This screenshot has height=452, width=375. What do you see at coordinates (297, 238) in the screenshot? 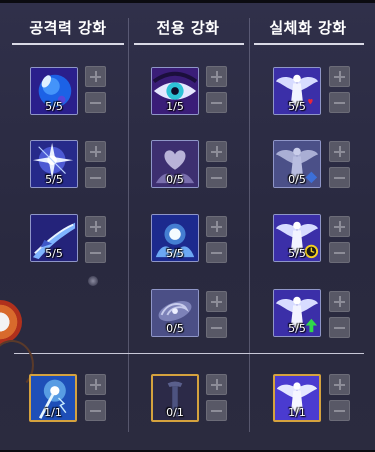
I see `skill-slot-realize-3: 5/5` at bounding box center [297, 238].